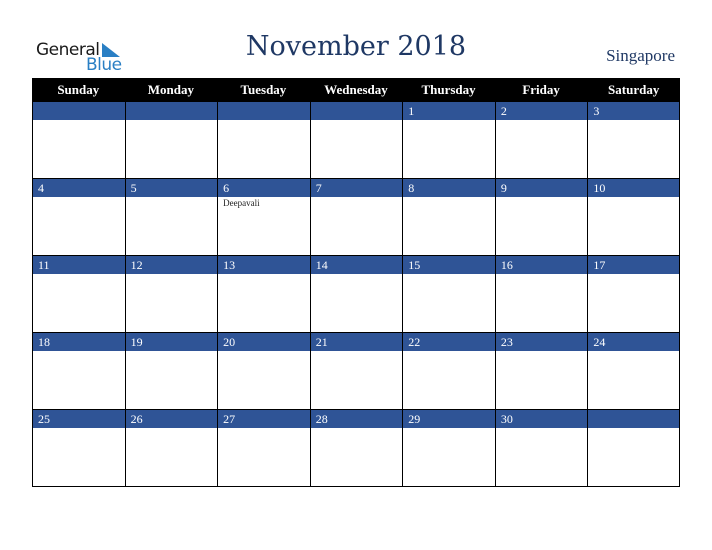 The height and width of the screenshot is (550, 712). I want to click on day-number: 27, so click(264, 419).